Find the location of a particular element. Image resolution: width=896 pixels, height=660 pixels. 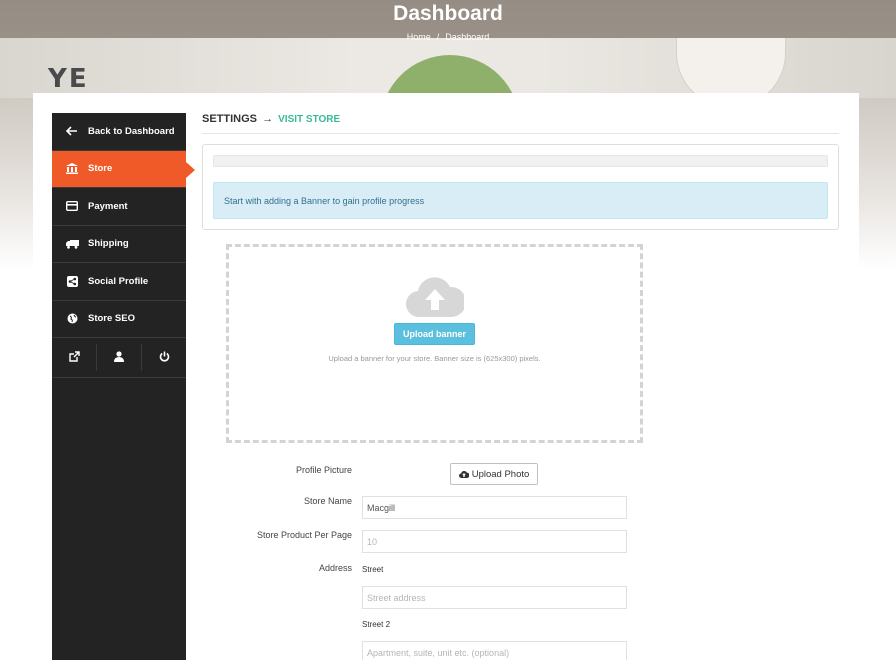

sidebar-item-payment: Payment is located at coordinates (119, 207).